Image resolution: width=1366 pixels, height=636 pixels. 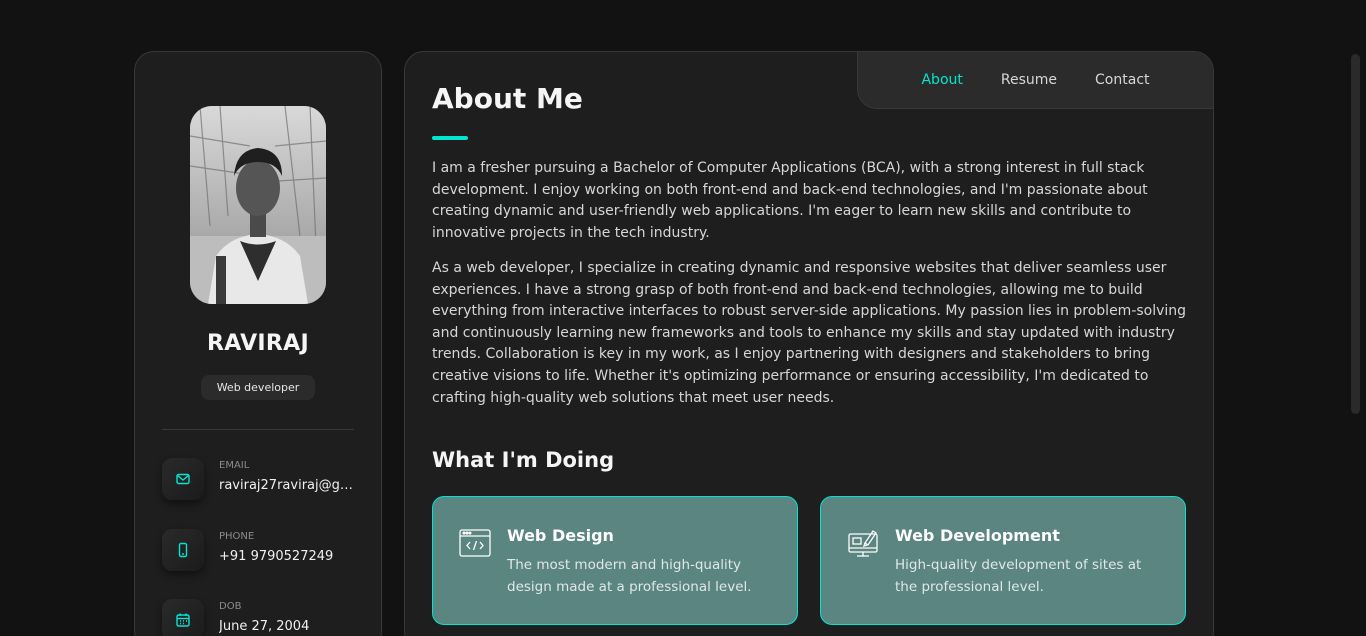 I want to click on web-design-icon, so click(x=475, y=543).